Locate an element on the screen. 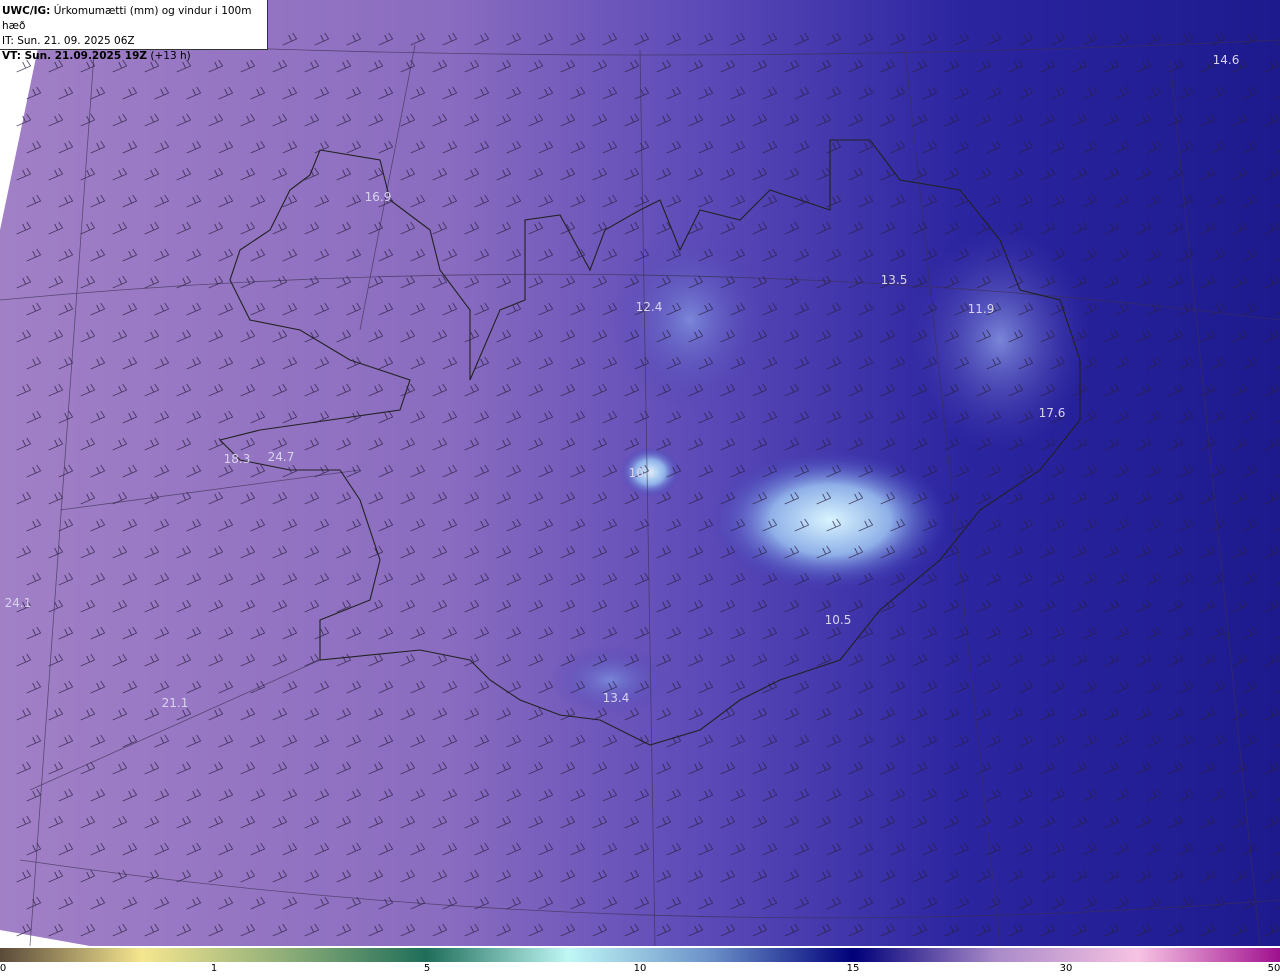 This screenshot has width=1280, height=978. map-value-label: 16.9 is located at coordinates (378, 197).